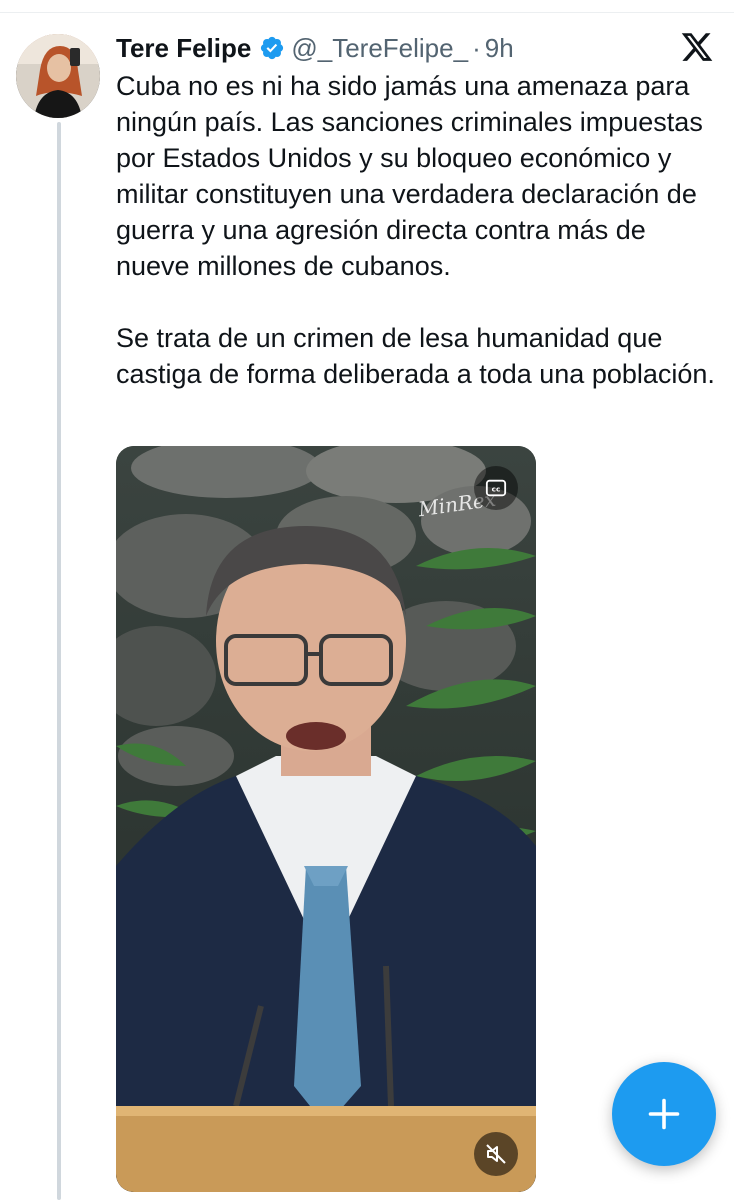 The width and height of the screenshot is (734, 1200). Describe the element at coordinates (379, 48) in the screenshot. I see `author-handle: @_TereFelipe_` at that location.